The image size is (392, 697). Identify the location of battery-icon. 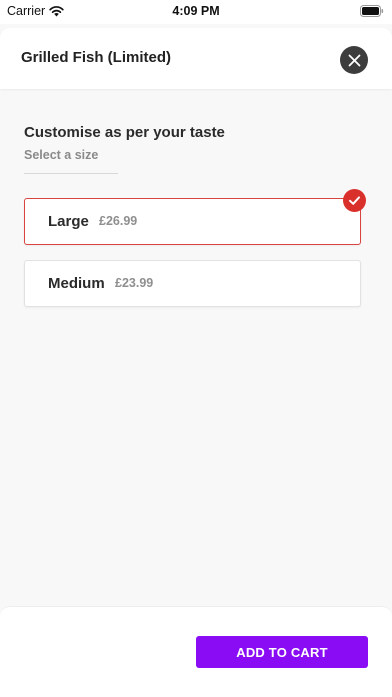
(372, 11).